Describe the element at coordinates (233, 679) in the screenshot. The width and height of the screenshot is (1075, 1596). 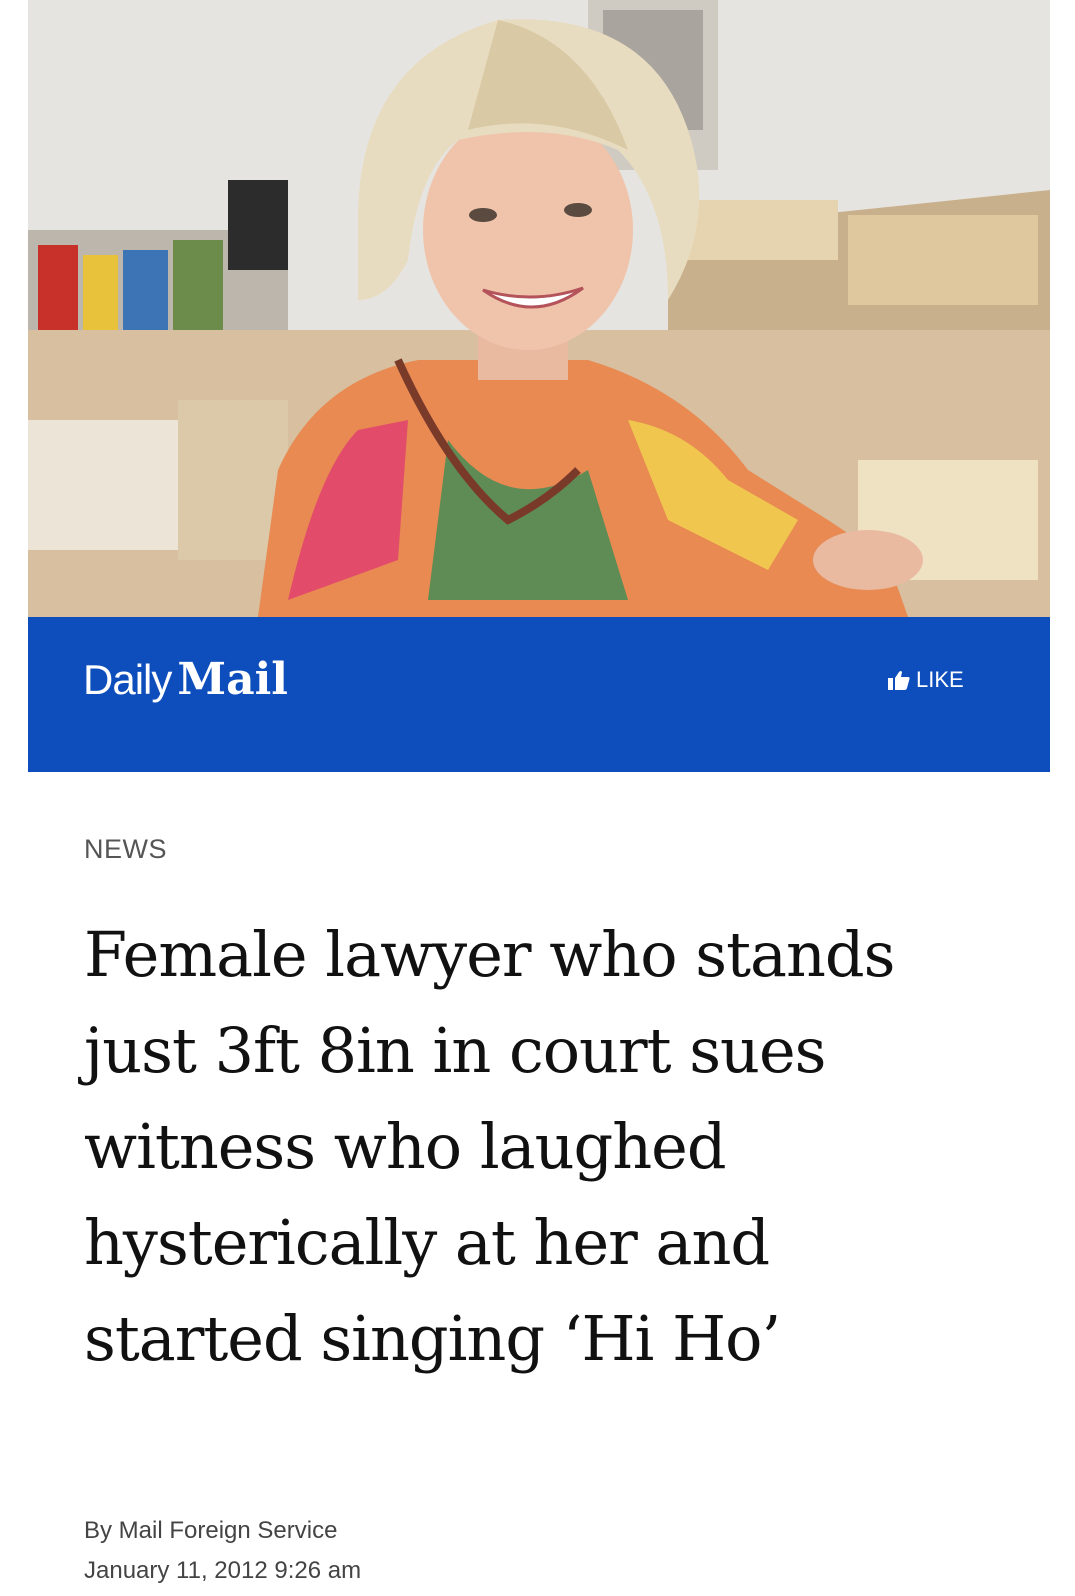
I see `logo-mail-text: Mail` at that location.